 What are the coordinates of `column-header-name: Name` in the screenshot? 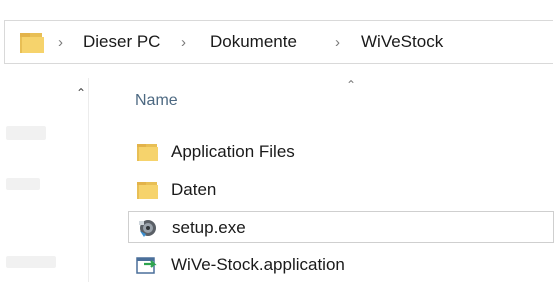 It's located at (156, 101).